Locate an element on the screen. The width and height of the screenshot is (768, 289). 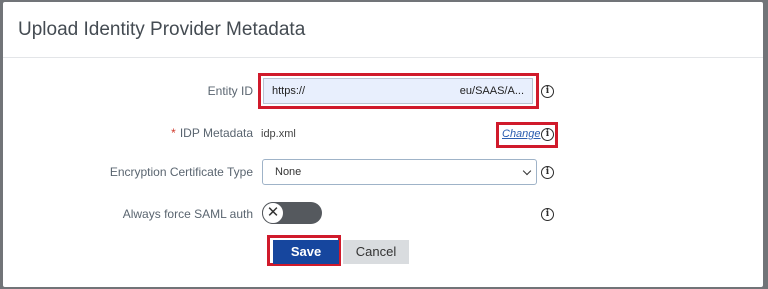
force-saml-info-icon: i is located at coordinates (547, 214).